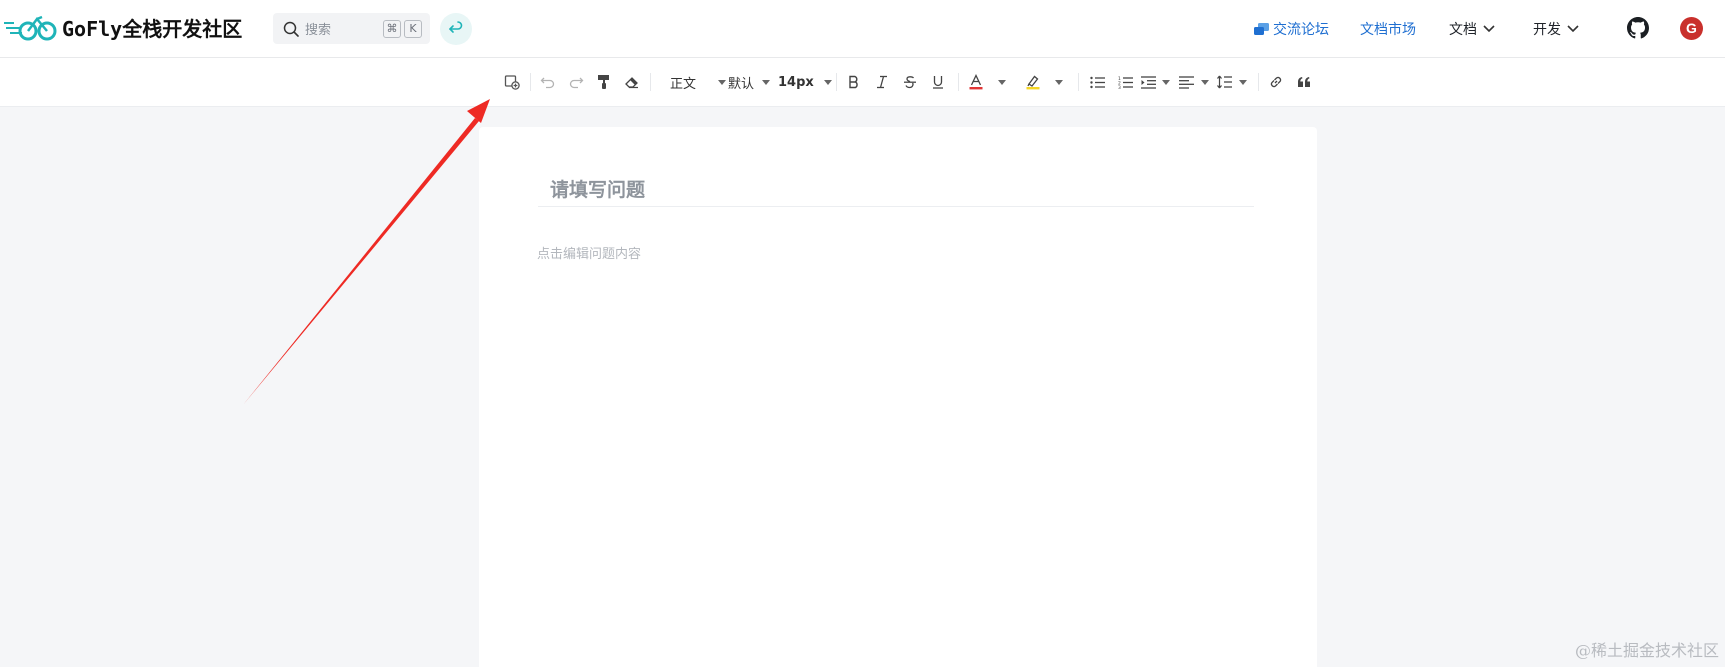 This screenshot has height=667, width=1725. Describe the element at coordinates (698, 82) in the screenshot. I see `paragraph-style-select: 正文` at that location.